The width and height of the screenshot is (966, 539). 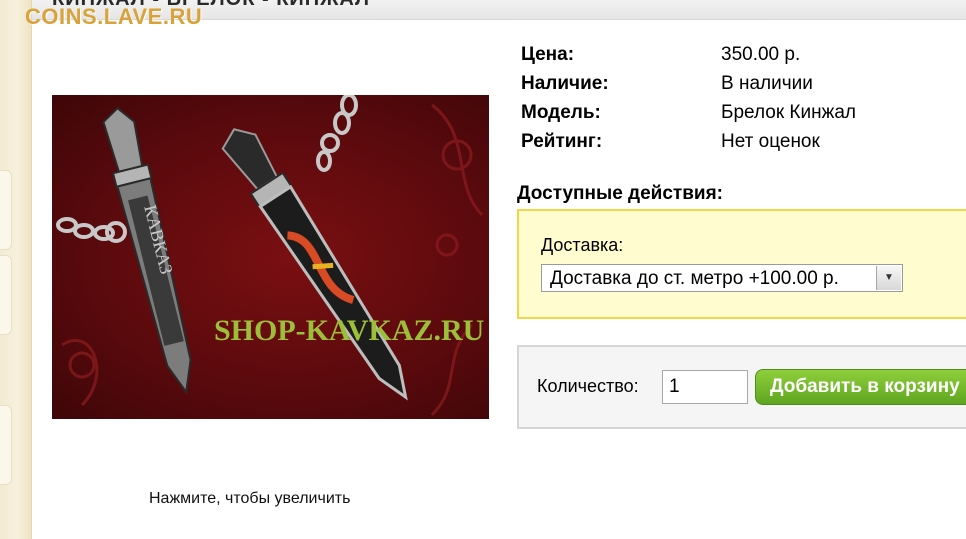 What do you see at coordinates (705, 387) in the screenshot?
I see `quantity-input: 1` at bounding box center [705, 387].